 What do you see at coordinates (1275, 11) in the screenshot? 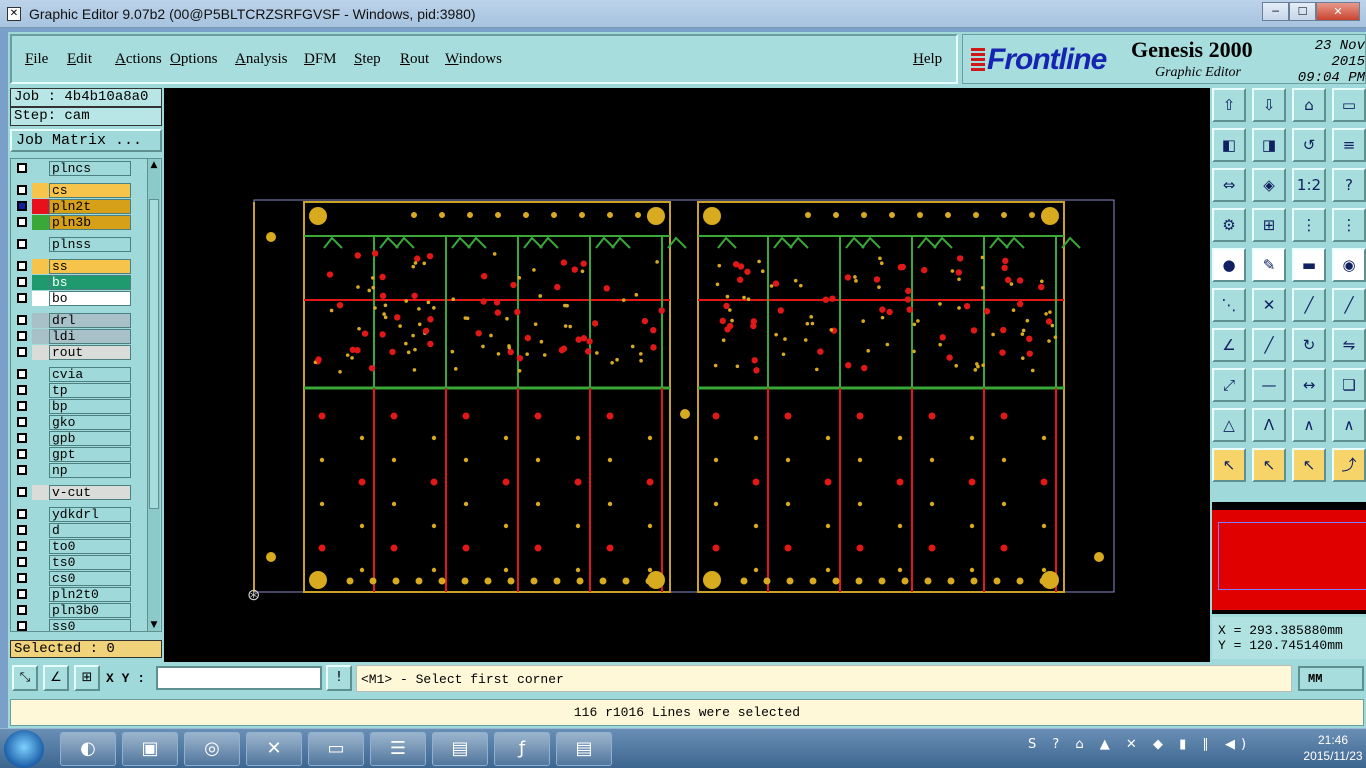
I see `minimize-button: ─` at bounding box center [1275, 11].